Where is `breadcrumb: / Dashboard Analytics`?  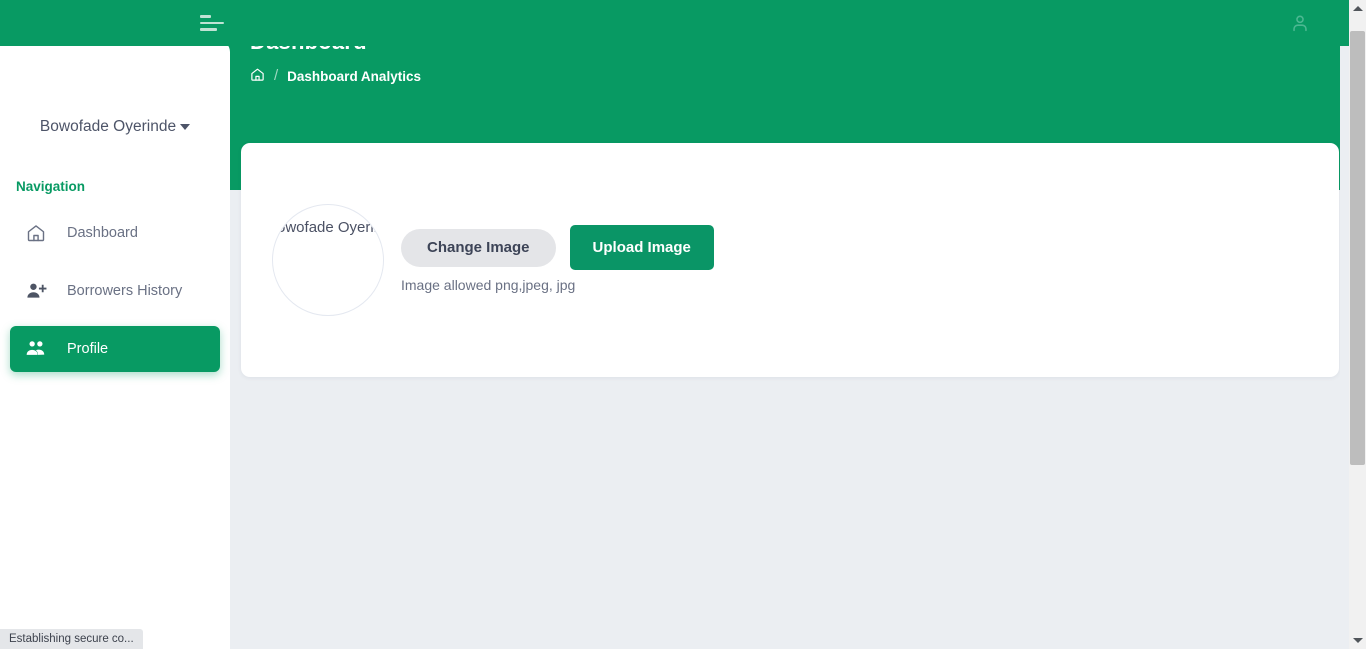
breadcrumb: / Dashboard Analytics is located at coordinates (335, 76).